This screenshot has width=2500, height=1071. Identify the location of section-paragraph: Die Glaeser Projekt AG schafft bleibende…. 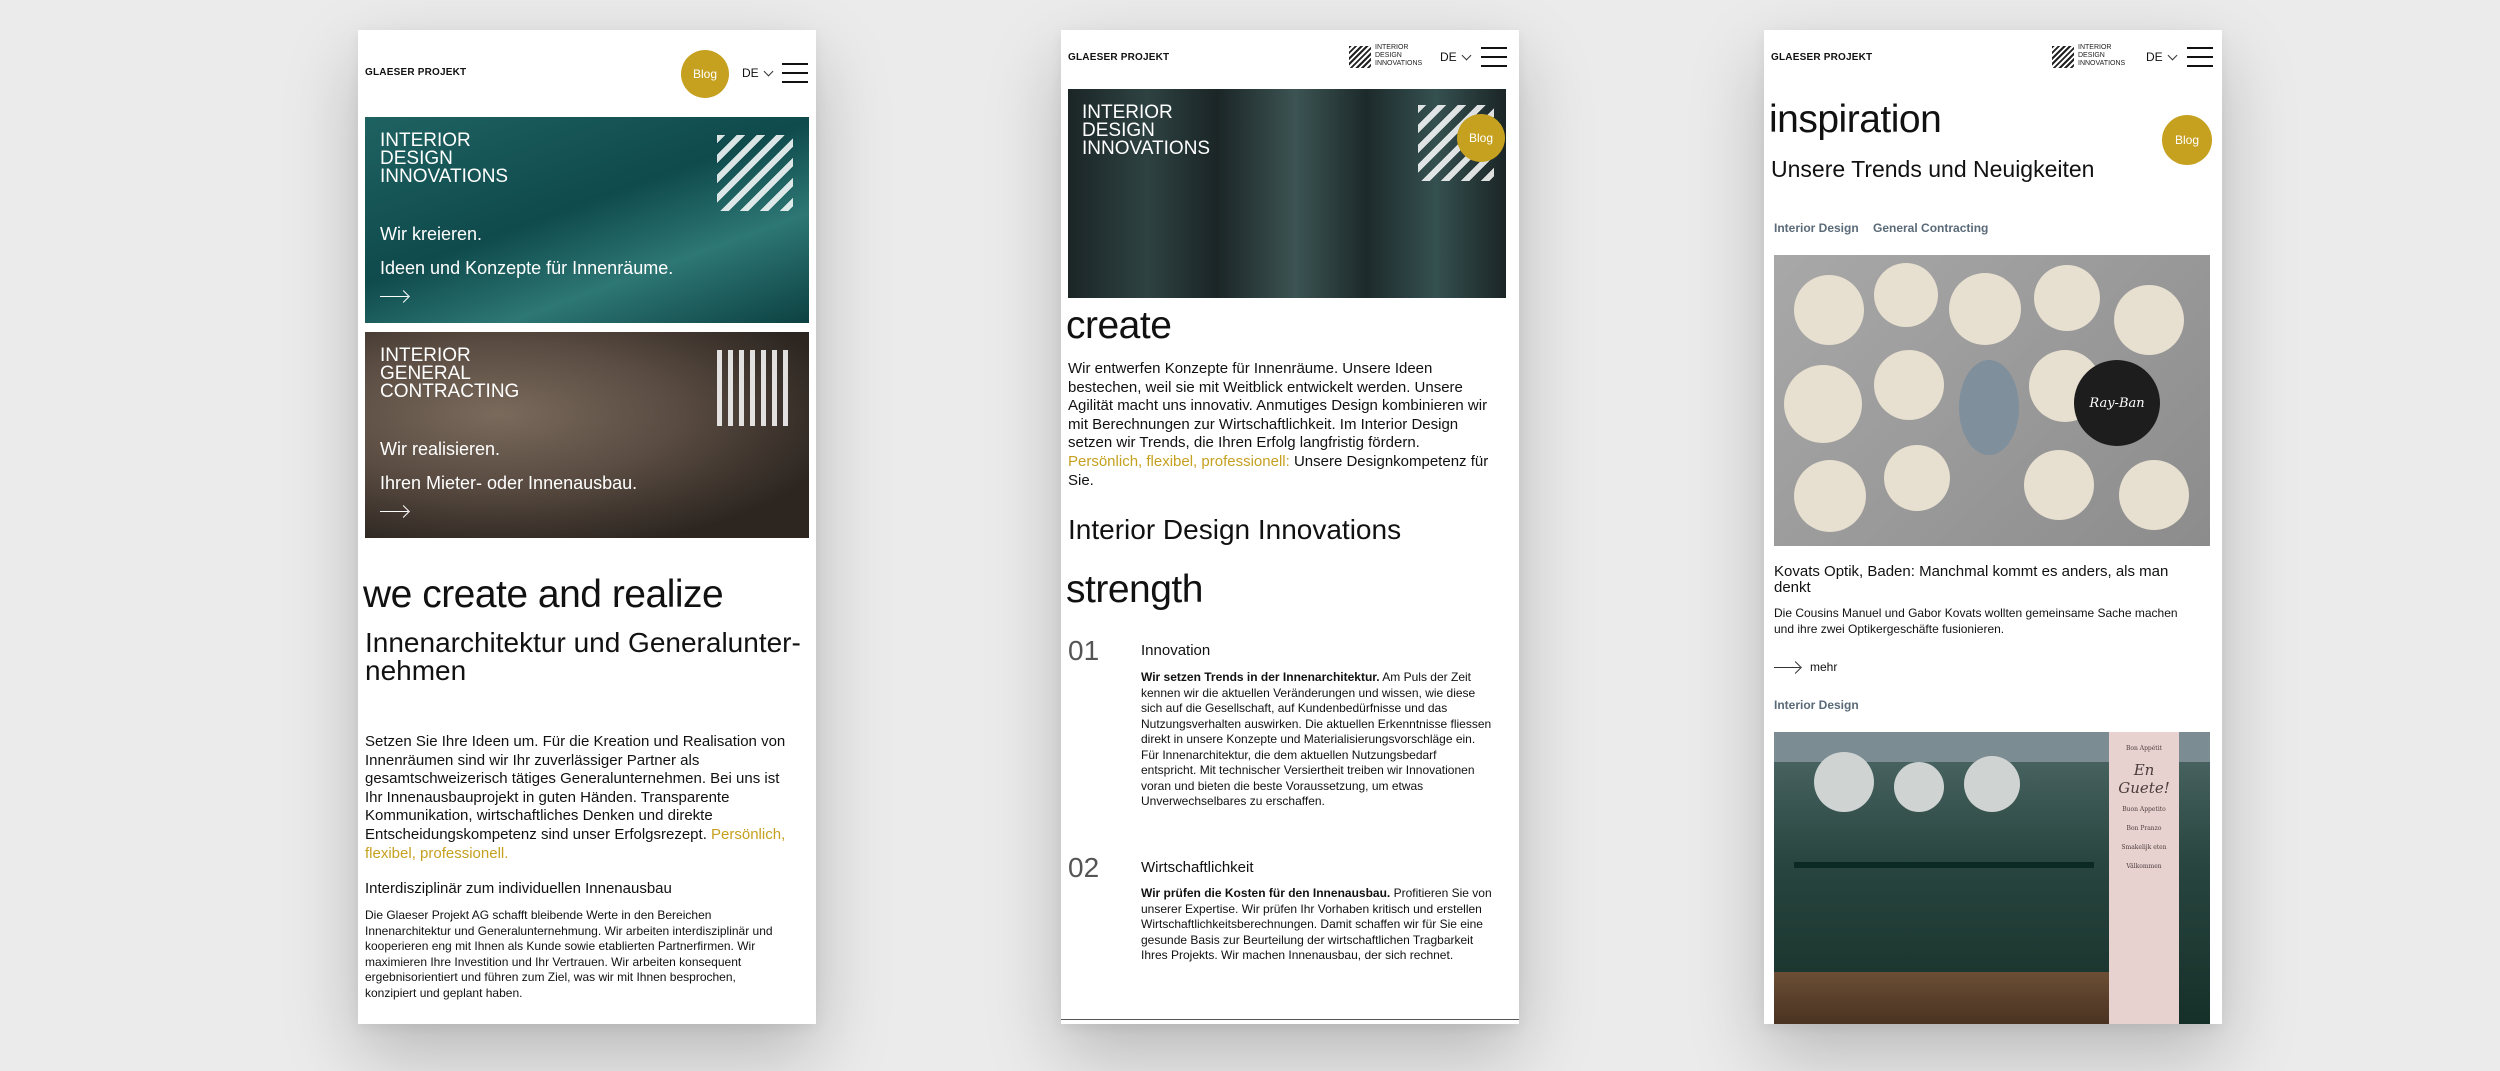
(569, 954).